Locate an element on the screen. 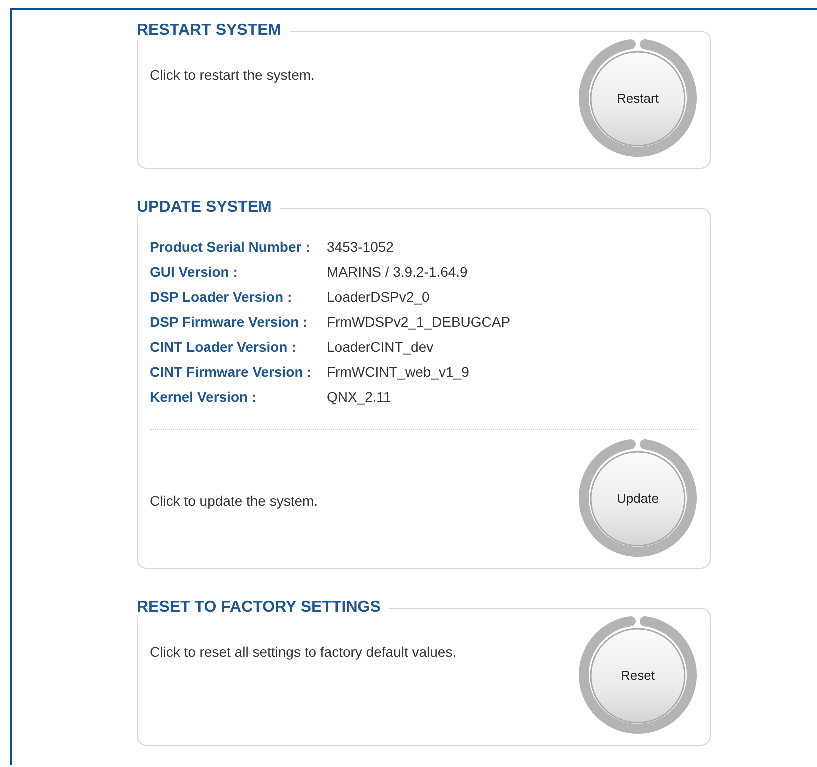 The height and width of the screenshot is (767, 817). info-label: CINT Loader Version : is located at coordinates (224, 347).